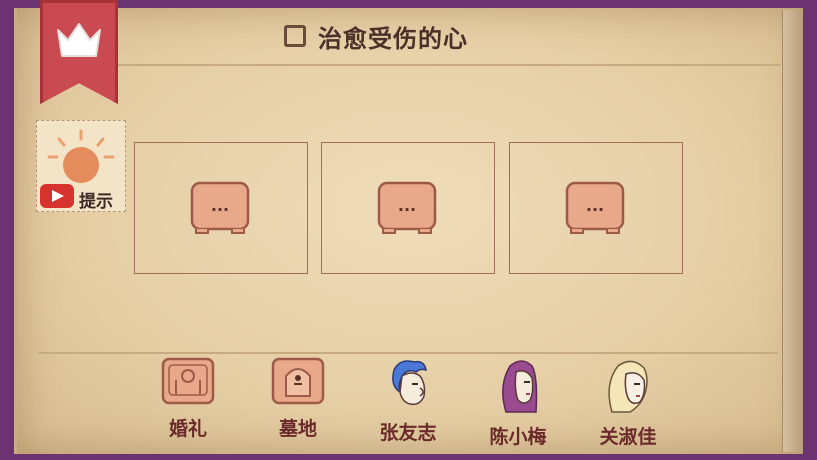 The image size is (817, 460). I want to click on character-zhang-youzhi: 张友志, so click(408, 397).